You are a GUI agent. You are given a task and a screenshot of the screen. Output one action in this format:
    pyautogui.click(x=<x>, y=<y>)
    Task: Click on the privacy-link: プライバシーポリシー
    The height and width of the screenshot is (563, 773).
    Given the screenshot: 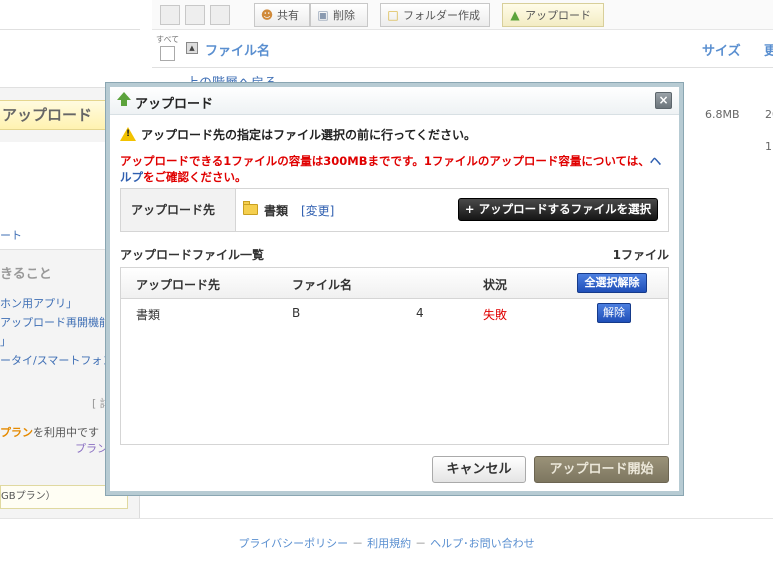 What is the action you would take?
    pyautogui.click(x=293, y=543)
    